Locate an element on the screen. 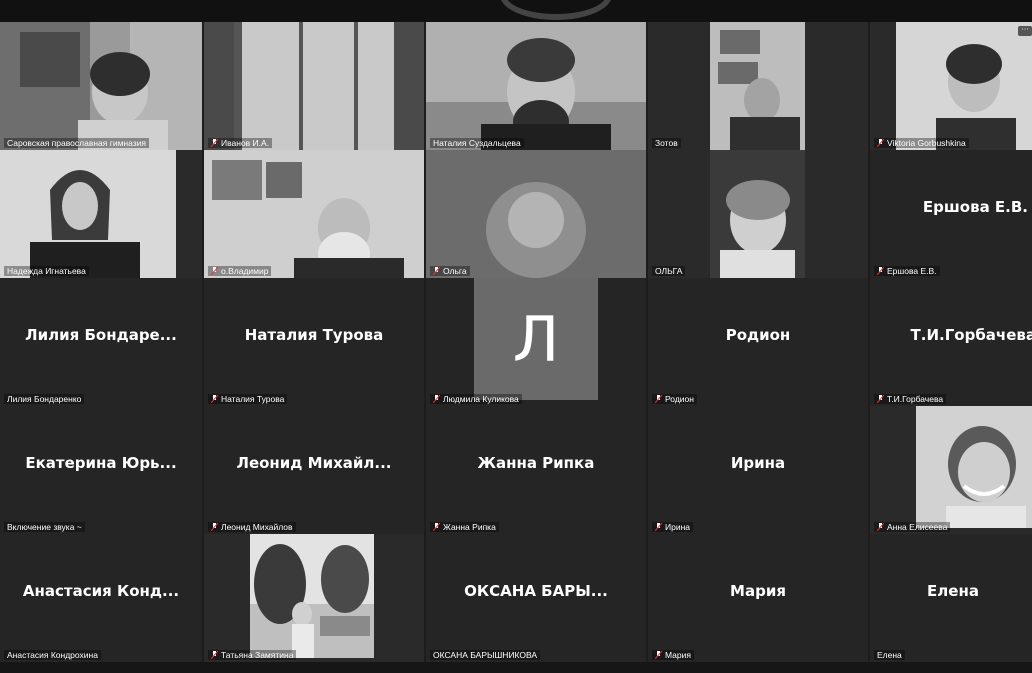 The width and height of the screenshot is (1032, 673). participant-tile: Саровская православная гимназия is located at coordinates (101, 86).